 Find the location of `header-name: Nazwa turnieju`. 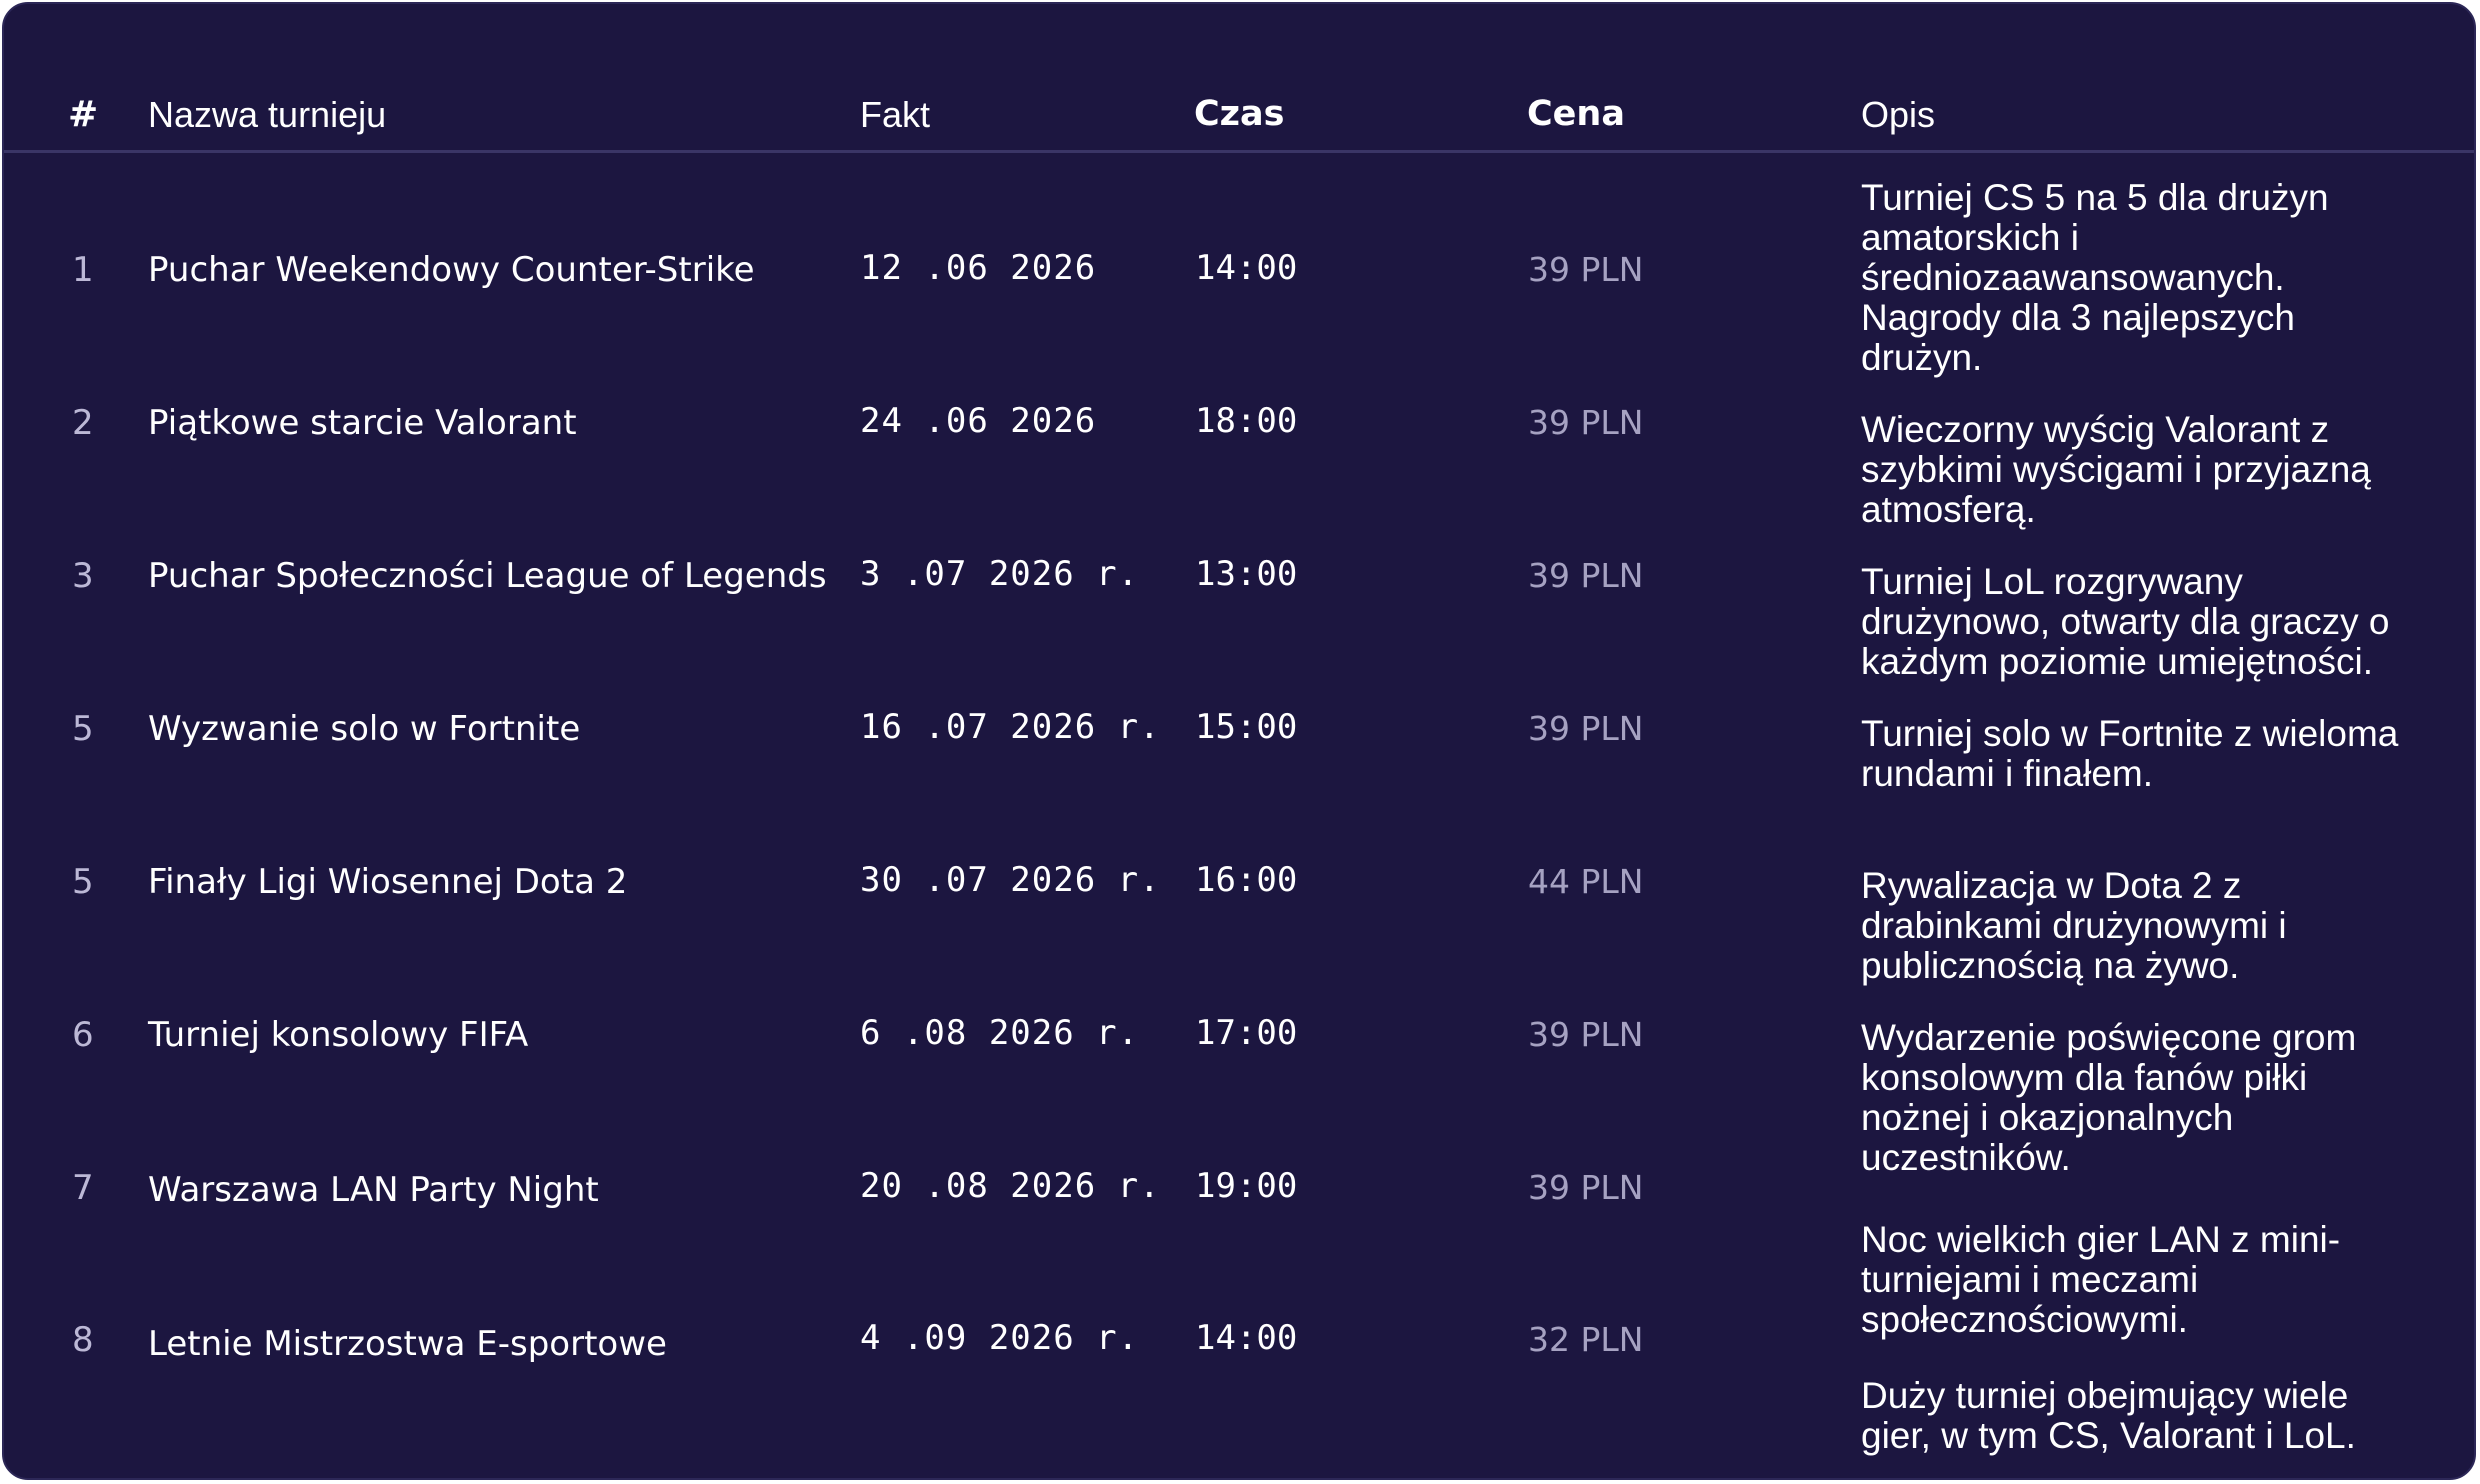

header-name: Nazwa turnieju is located at coordinates (267, 114).